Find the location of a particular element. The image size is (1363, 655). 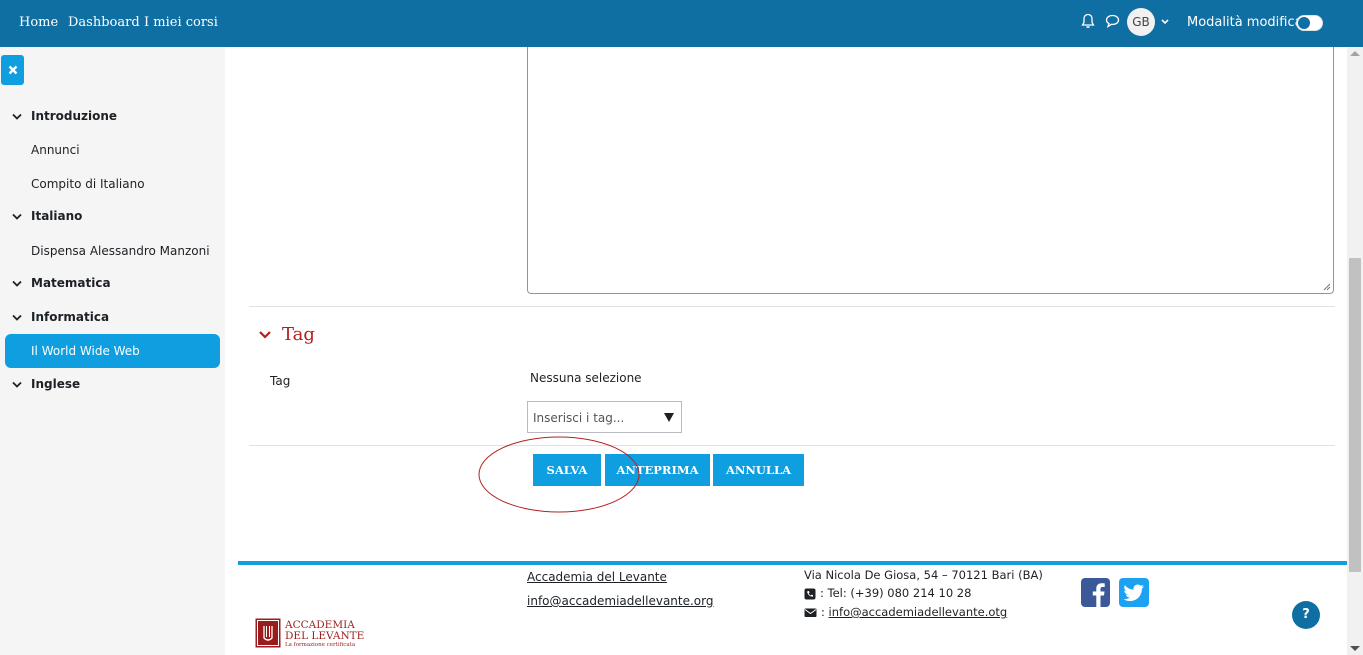

cancel-button: ANNULLA is located at coordinates (758, 470).